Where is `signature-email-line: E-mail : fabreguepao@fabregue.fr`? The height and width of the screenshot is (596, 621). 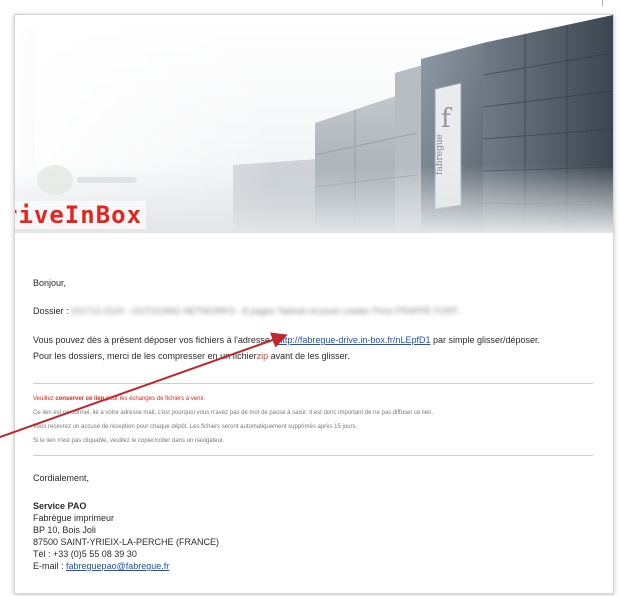
signature-email-line: E-mail : fabreguepao@fabregue.fr is located at coordinates (101, 566).